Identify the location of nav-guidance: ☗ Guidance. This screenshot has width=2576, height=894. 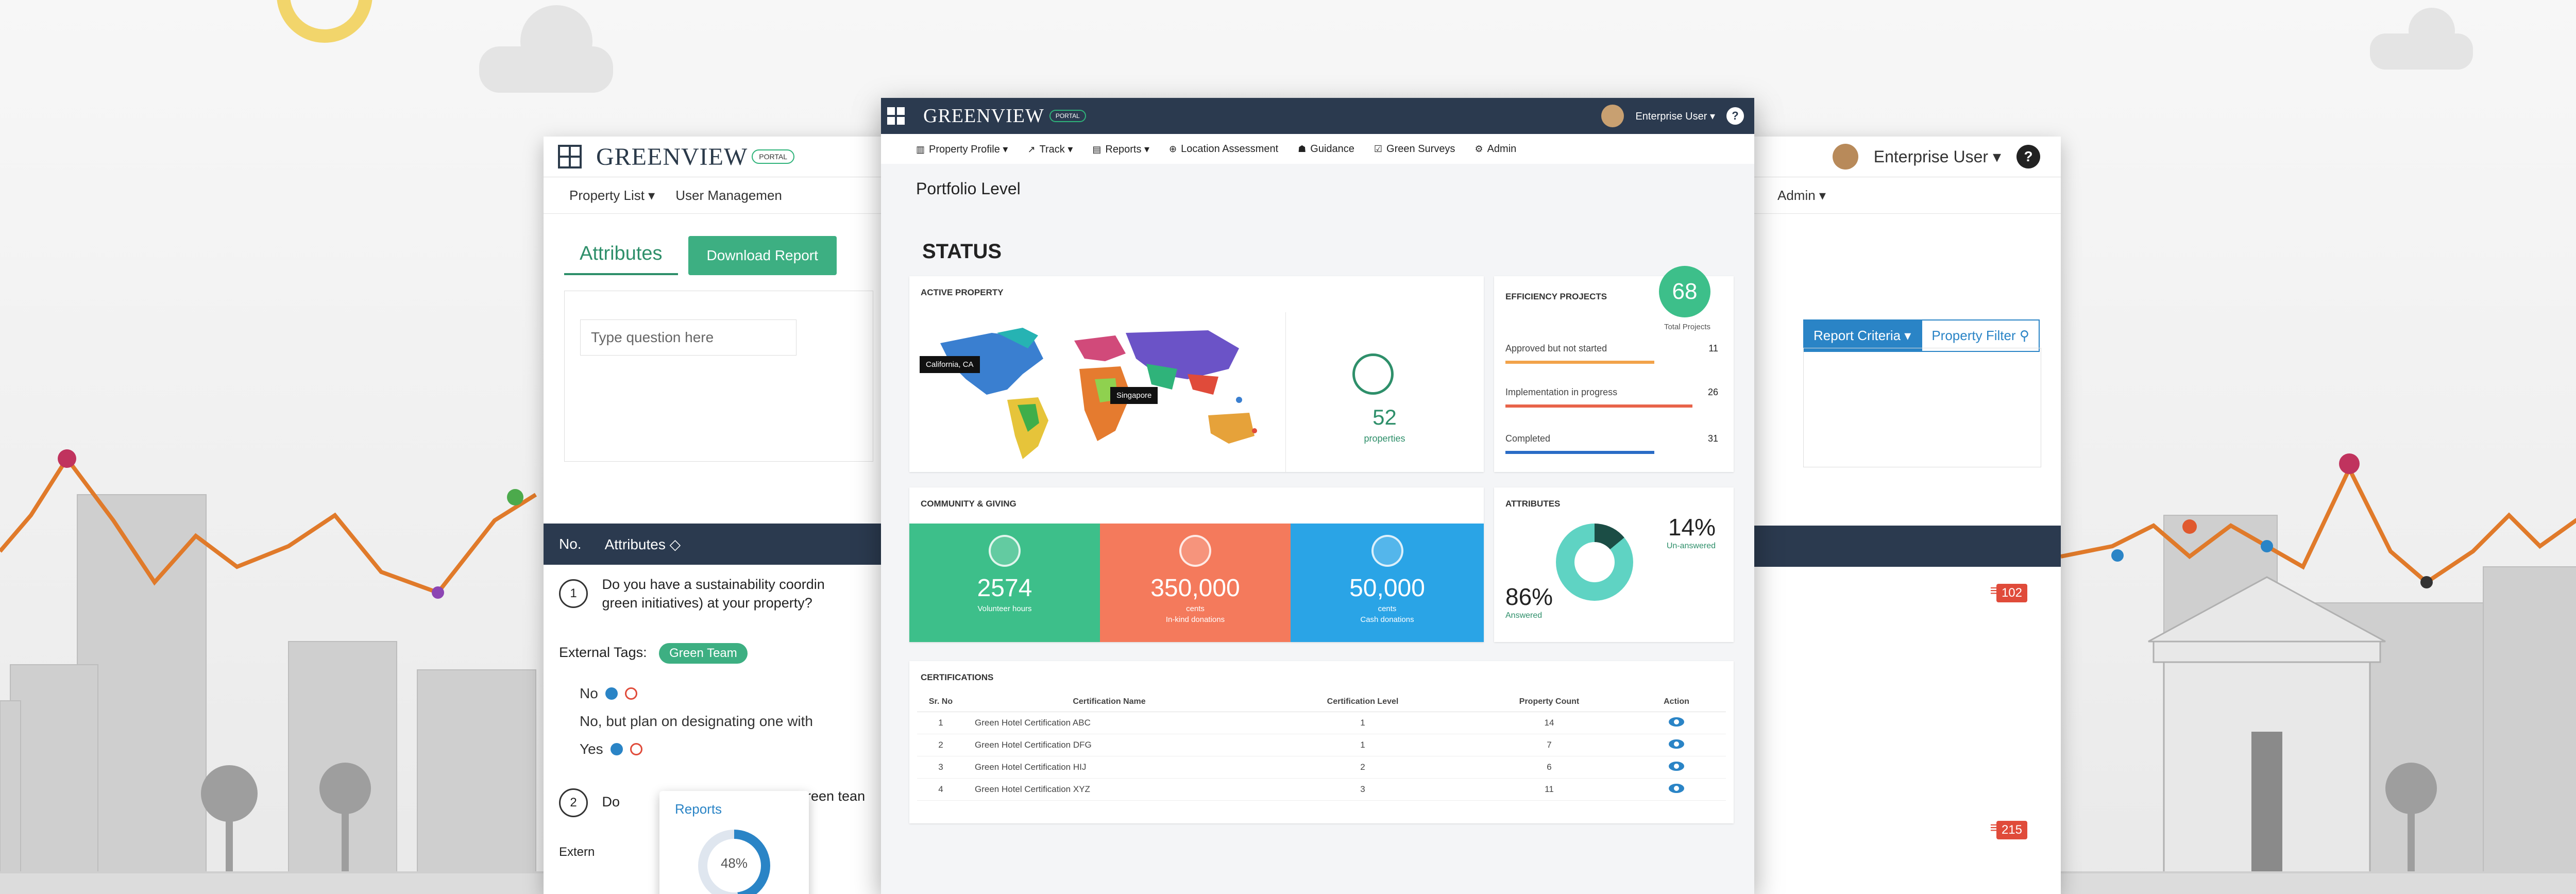
(1326, 149).